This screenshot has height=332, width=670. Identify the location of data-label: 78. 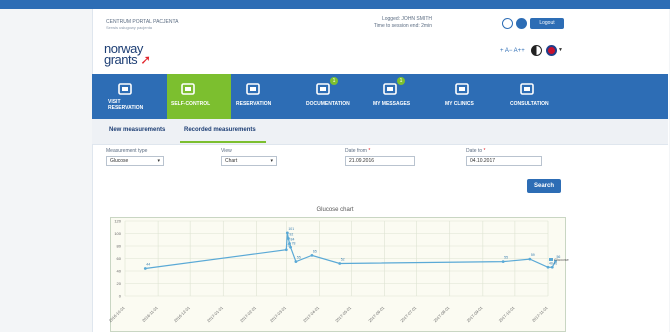
(294, 243).